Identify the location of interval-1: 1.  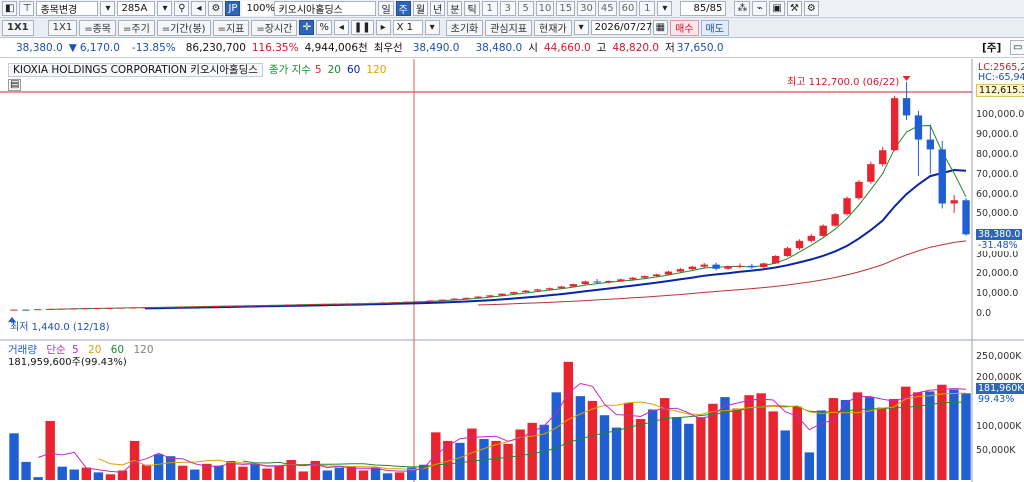
(489, 8).